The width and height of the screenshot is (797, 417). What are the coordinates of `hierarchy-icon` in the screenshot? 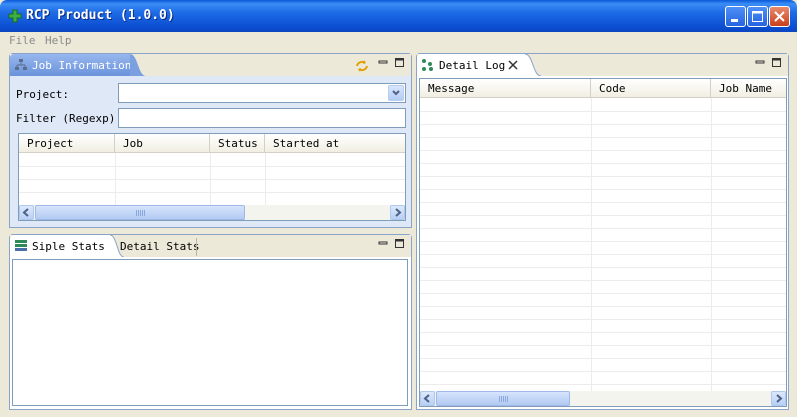 It's located at (21, 64).